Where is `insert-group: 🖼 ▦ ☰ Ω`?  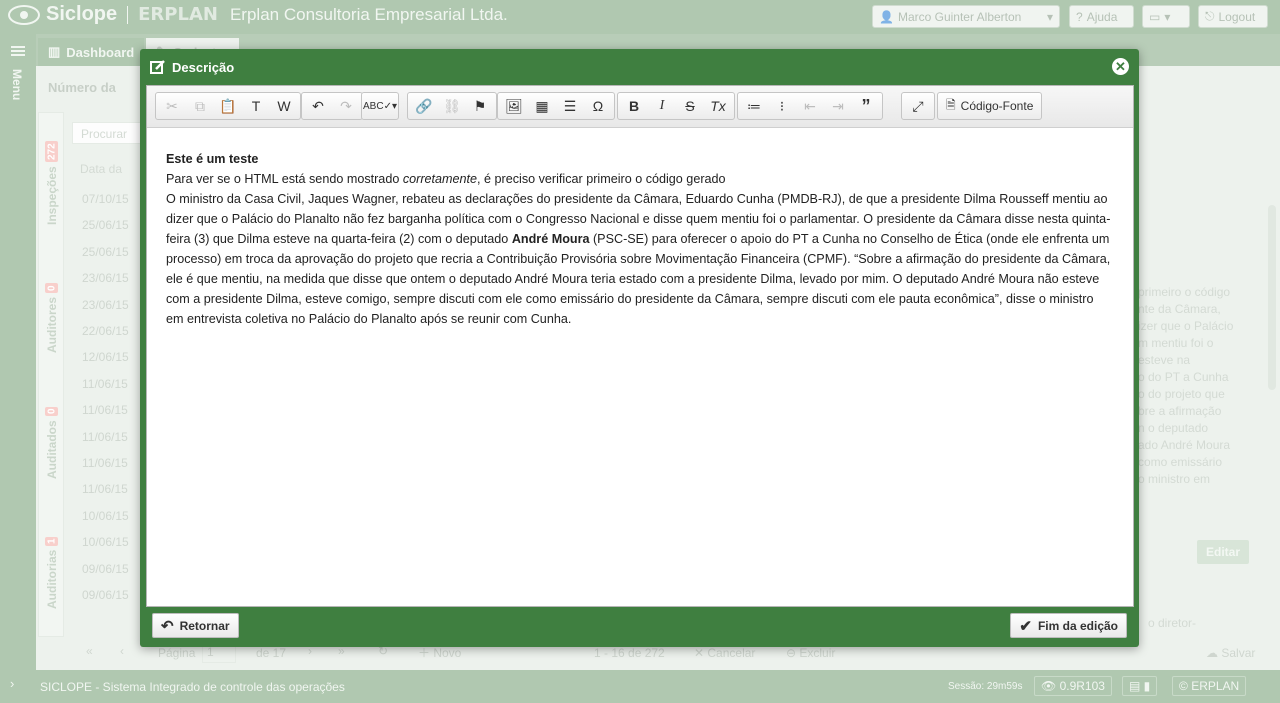 insert-group: 🖼 ▦ ☰ Ω is located at coordinates (556, 106).